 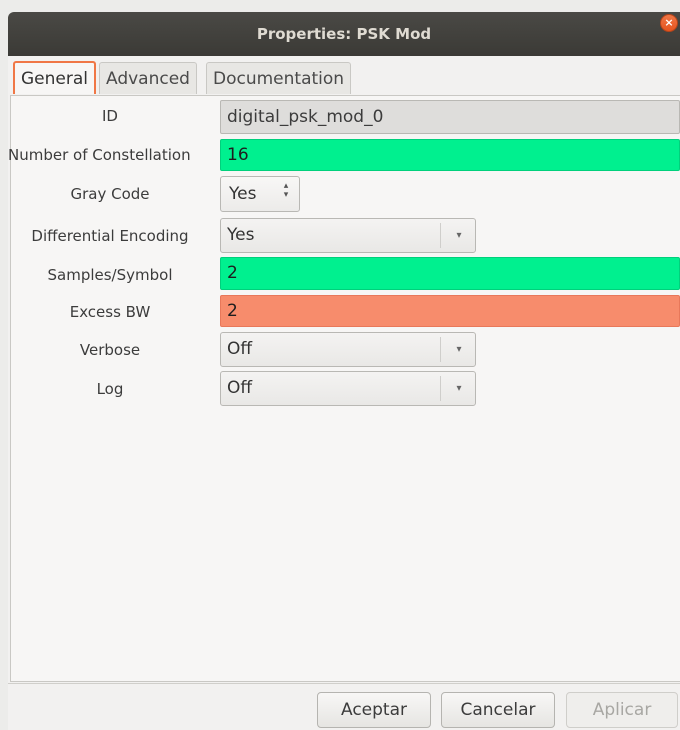 I want to click on tab-advanced: Advanced, so click(x=148, y=78).